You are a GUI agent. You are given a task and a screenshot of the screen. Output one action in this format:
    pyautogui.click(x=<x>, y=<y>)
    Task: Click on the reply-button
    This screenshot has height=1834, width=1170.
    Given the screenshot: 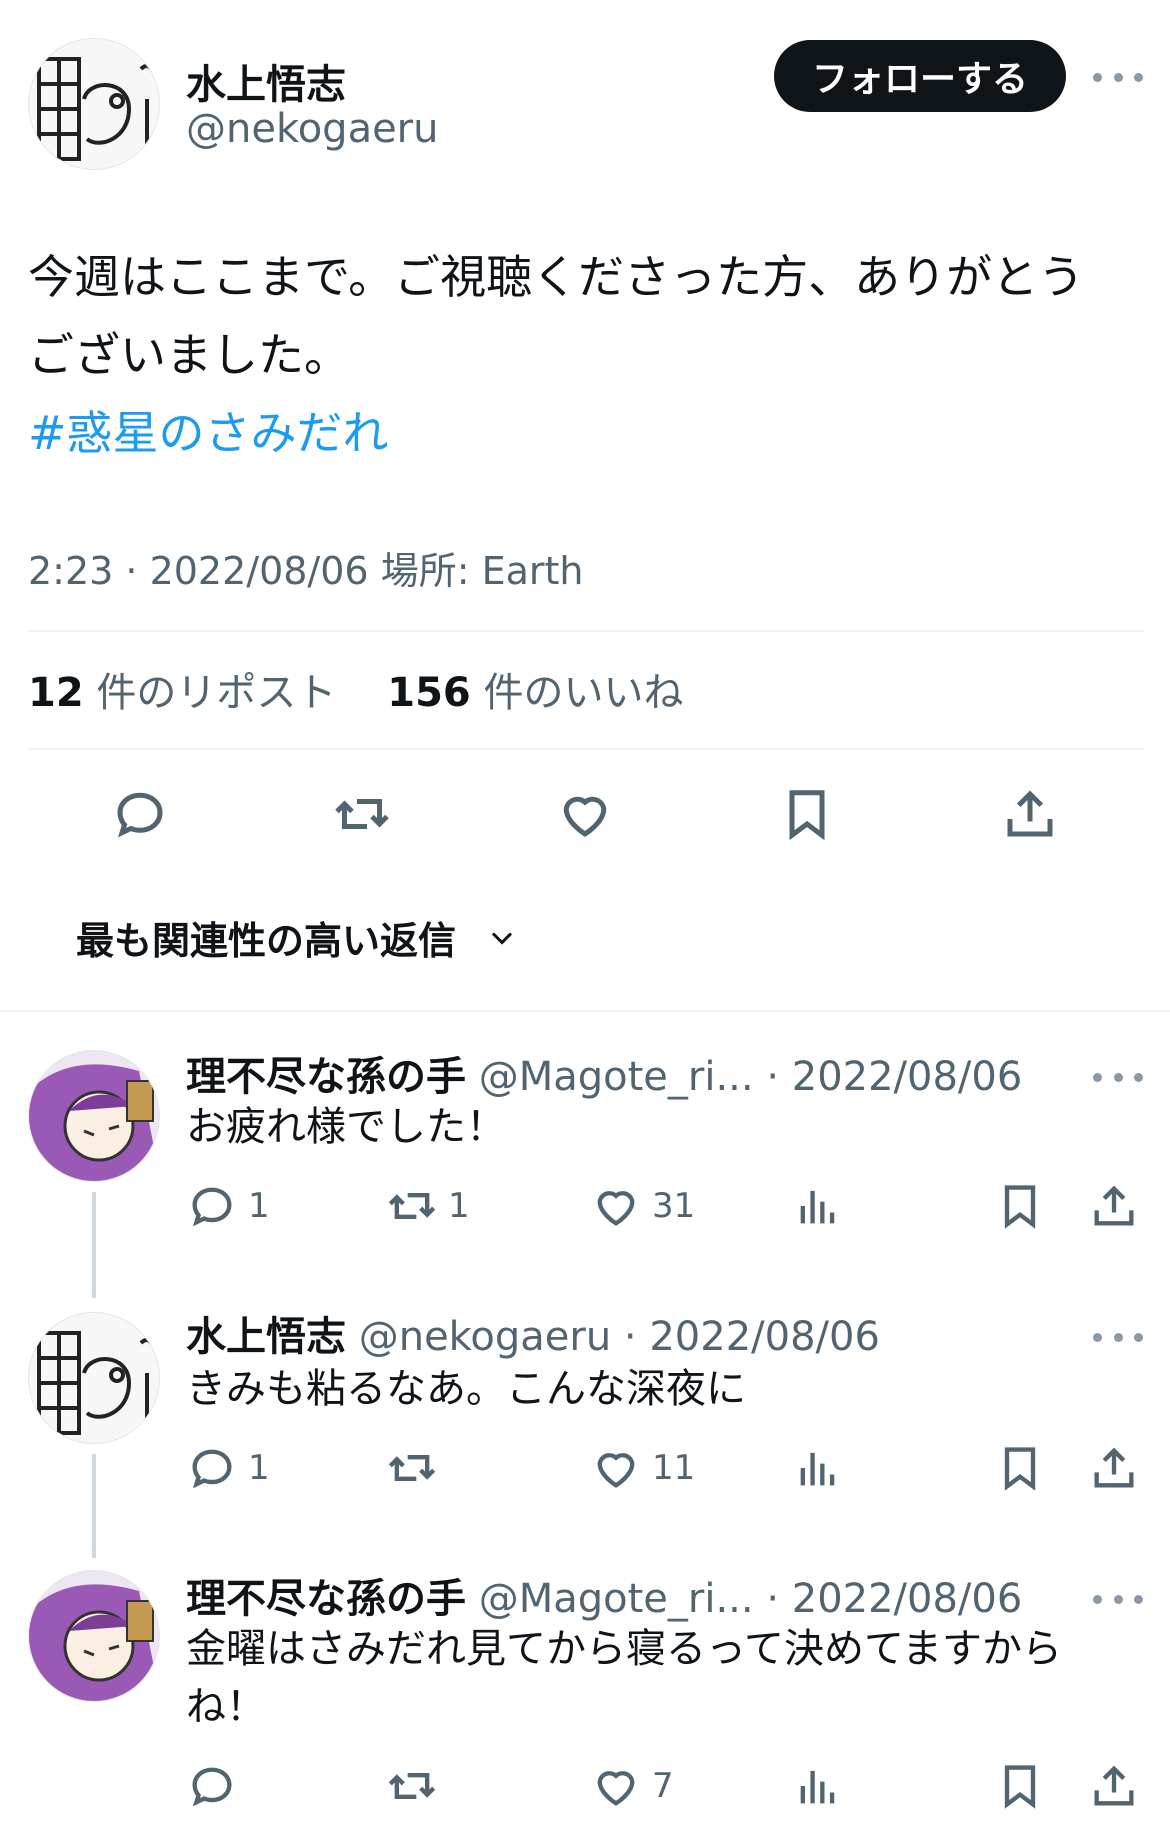 What is the action you would take?
    pyautogui.click(x=217, y=1786)
    